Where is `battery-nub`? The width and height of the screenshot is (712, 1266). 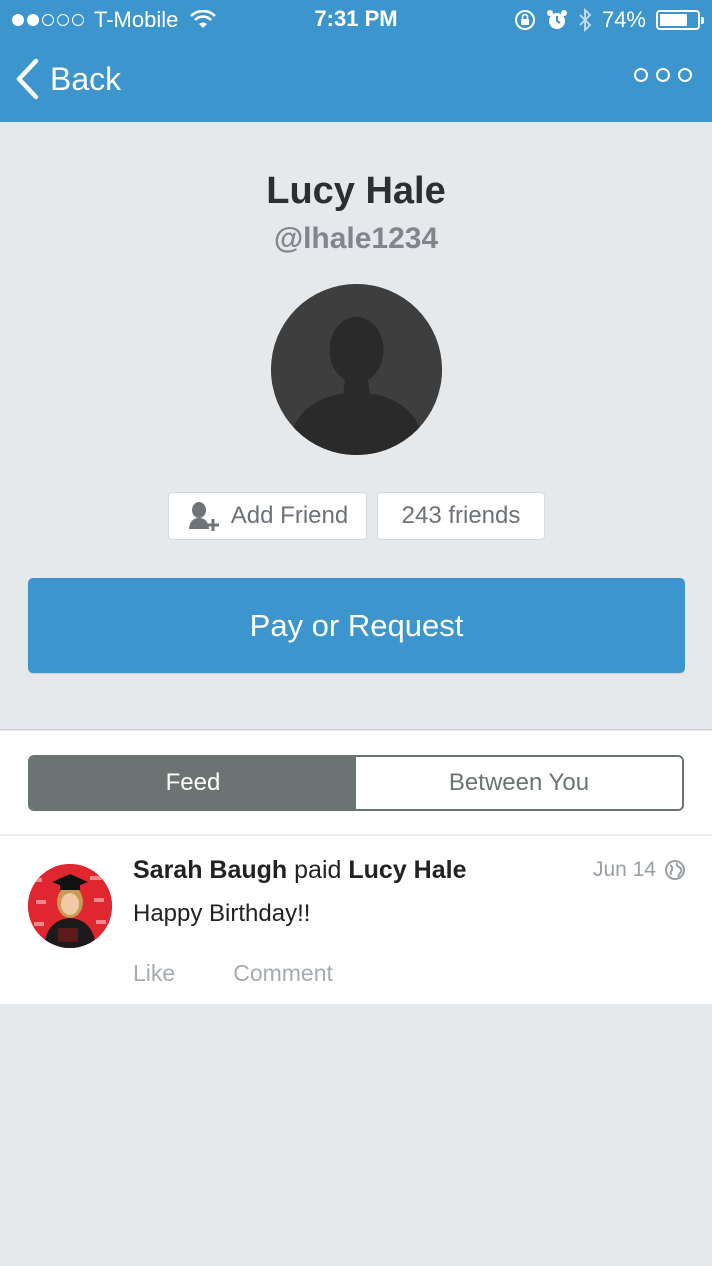 battery-nub is located at coordinates (702, 20).